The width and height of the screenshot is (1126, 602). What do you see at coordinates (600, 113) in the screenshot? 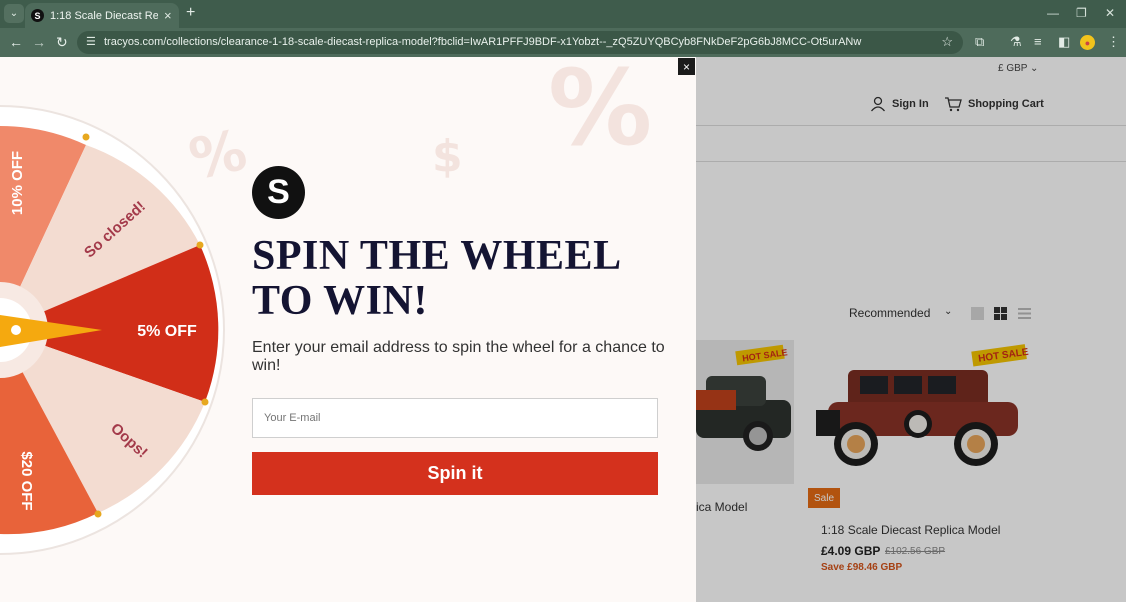
I see `percent-decoration: %` at bounding box center [600, 113].